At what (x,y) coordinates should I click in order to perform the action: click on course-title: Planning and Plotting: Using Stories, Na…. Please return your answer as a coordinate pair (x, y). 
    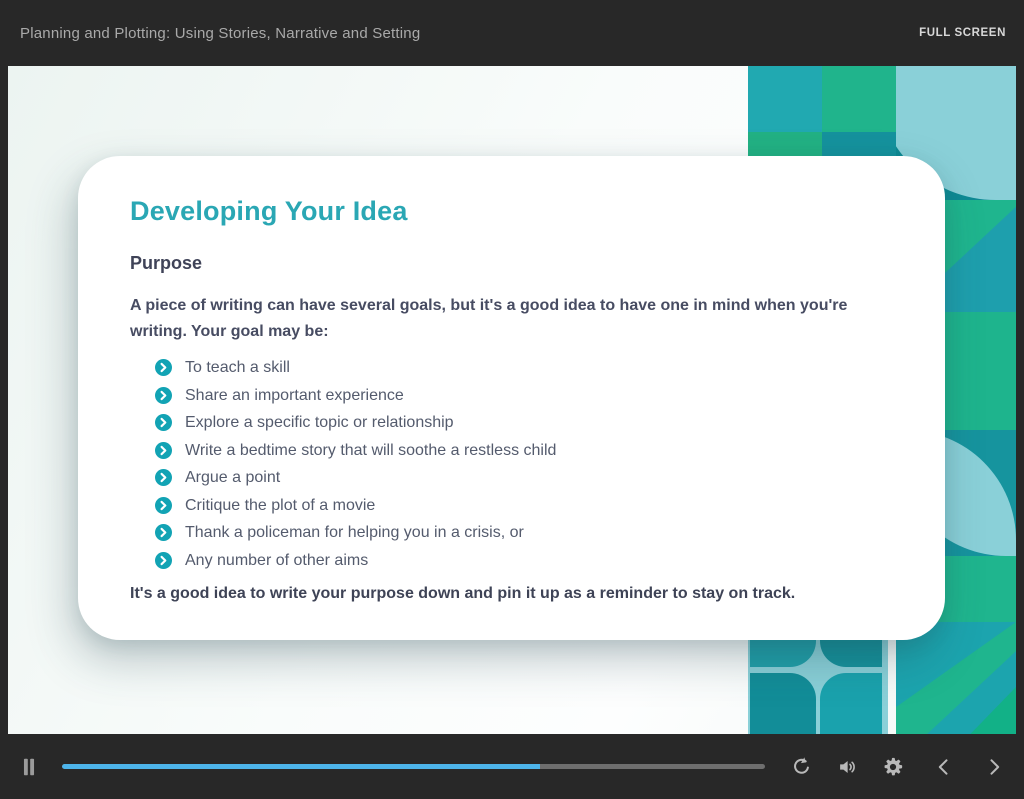
    Looking at the image, I should click on (220, 33).